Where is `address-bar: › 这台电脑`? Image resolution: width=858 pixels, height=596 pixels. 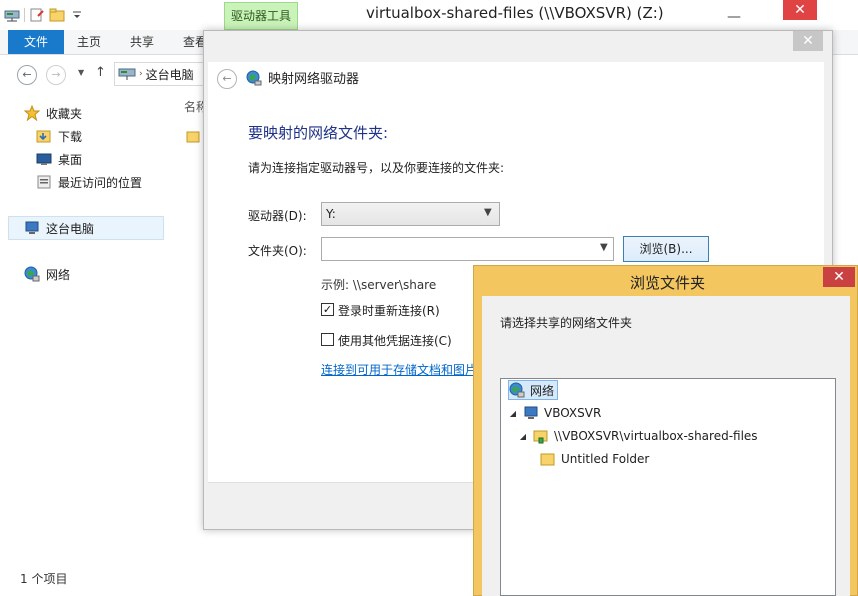
address-bar: › 这台电脑 is located at coordinates (164, 74).